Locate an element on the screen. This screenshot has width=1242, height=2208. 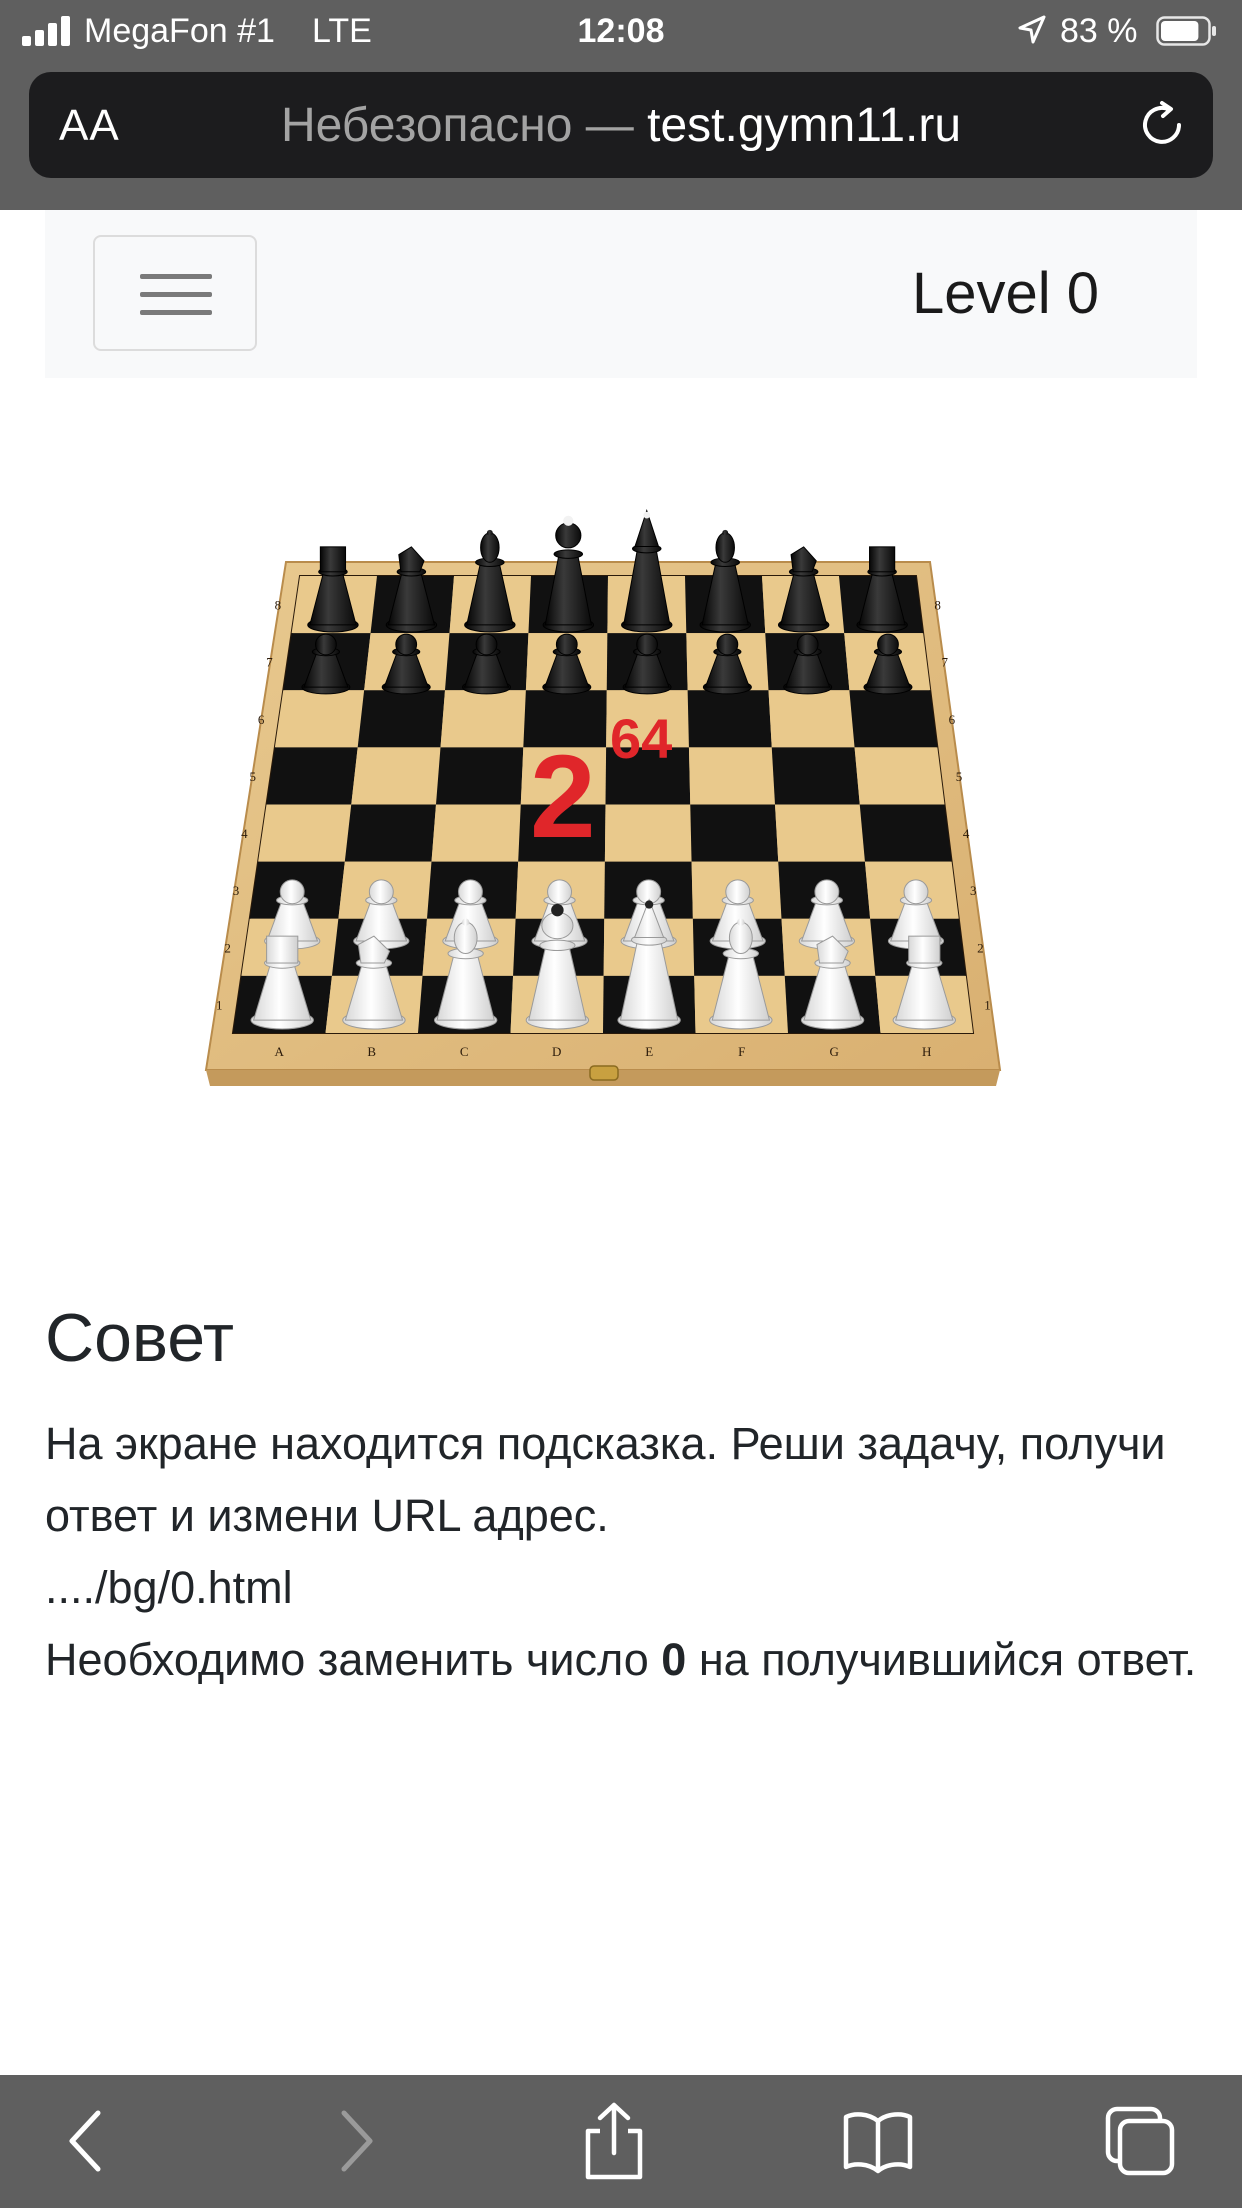
board-coordinate-label: G is located at coordinates (834, 1051).